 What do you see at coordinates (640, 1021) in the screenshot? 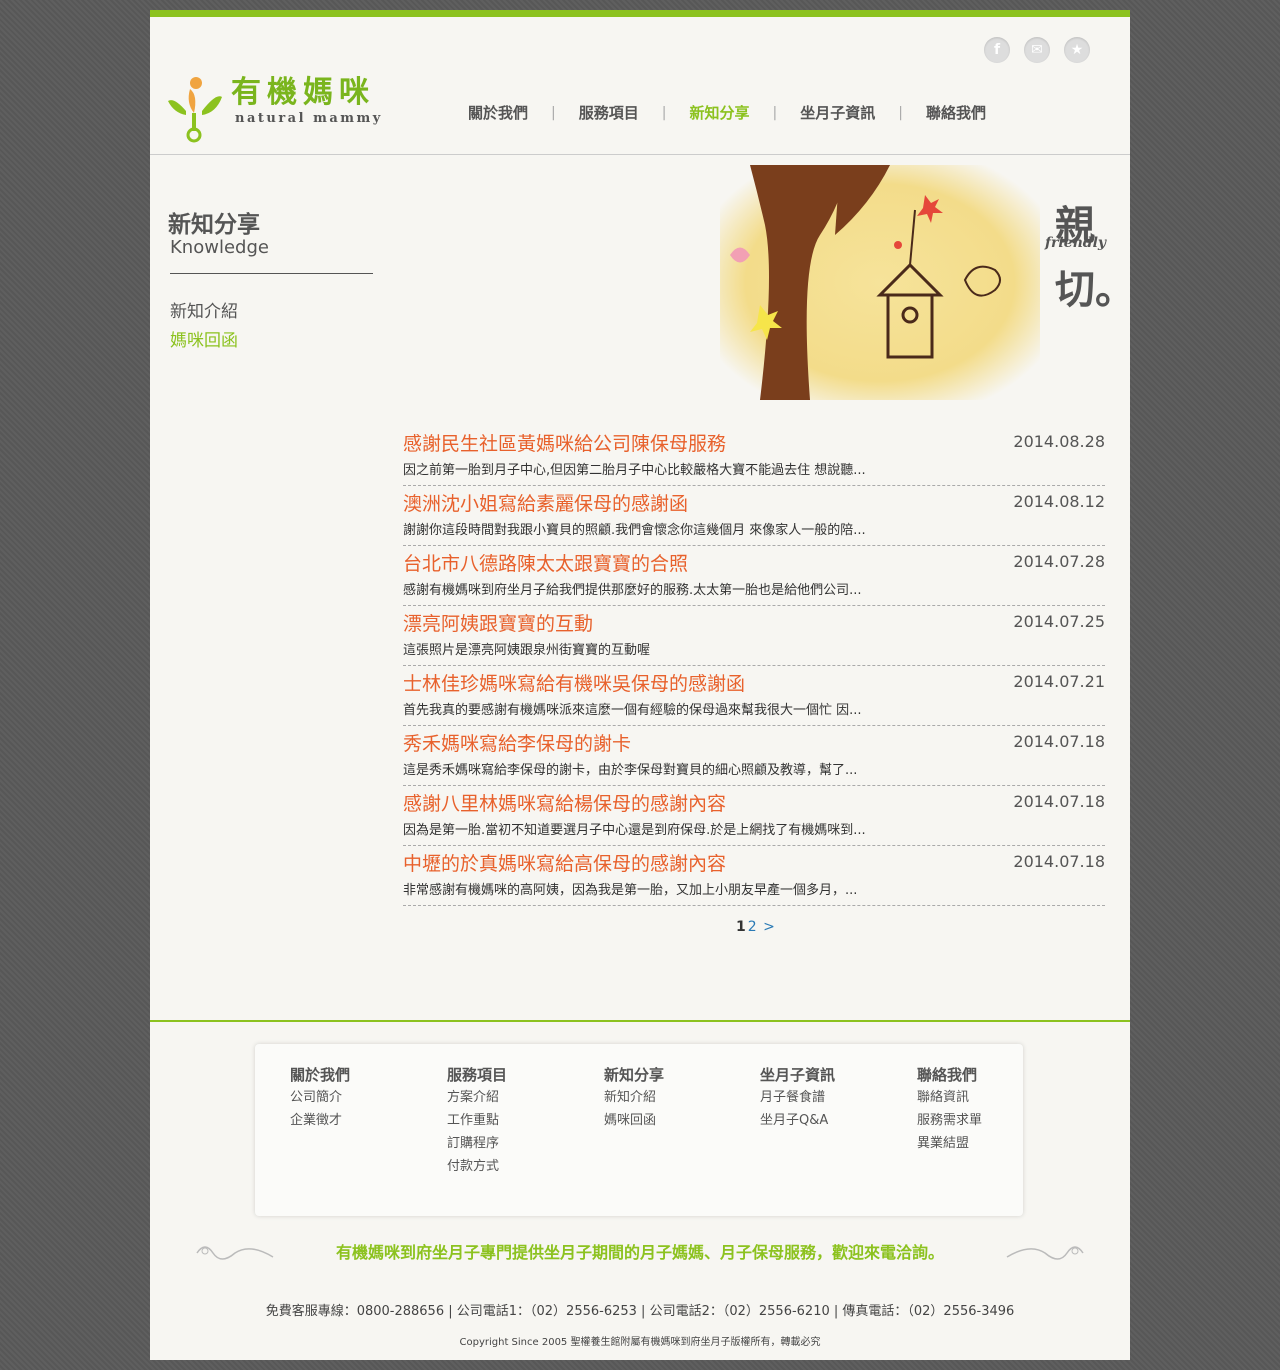
I see `footer-divider` at bounding box center [640, 1021].